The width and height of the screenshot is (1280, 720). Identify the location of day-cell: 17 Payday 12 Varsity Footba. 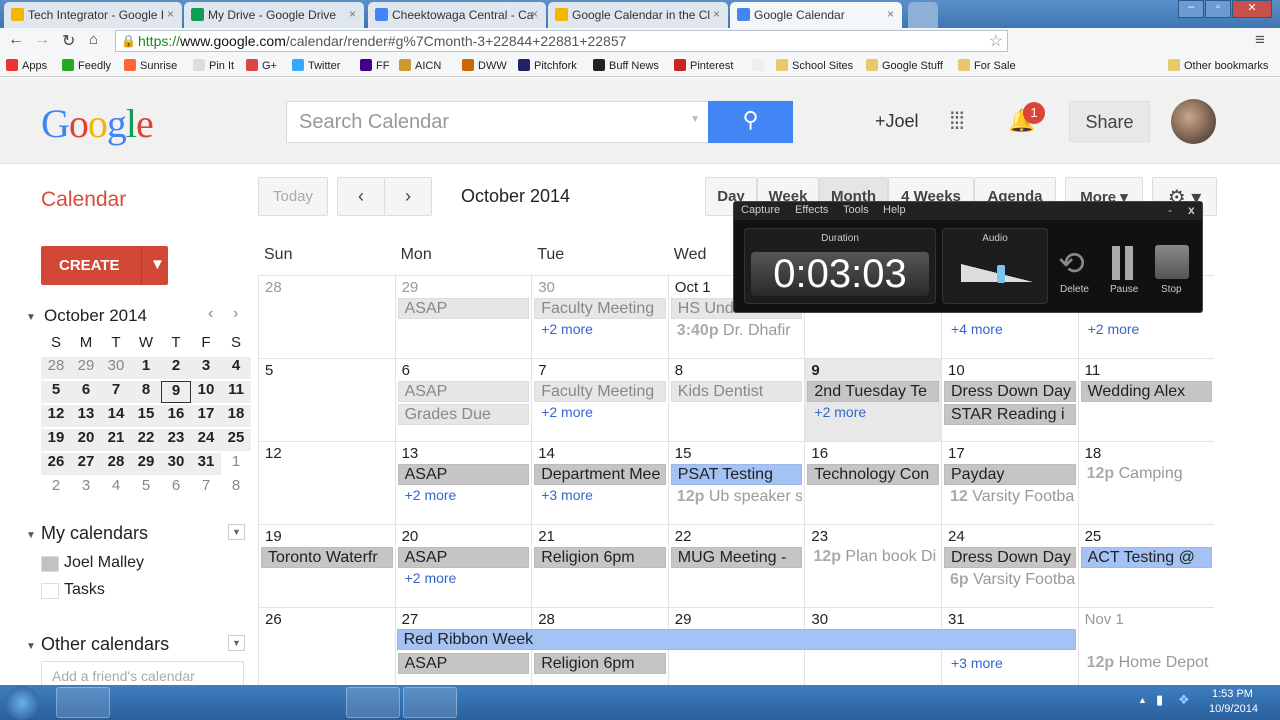
(1009, 482).